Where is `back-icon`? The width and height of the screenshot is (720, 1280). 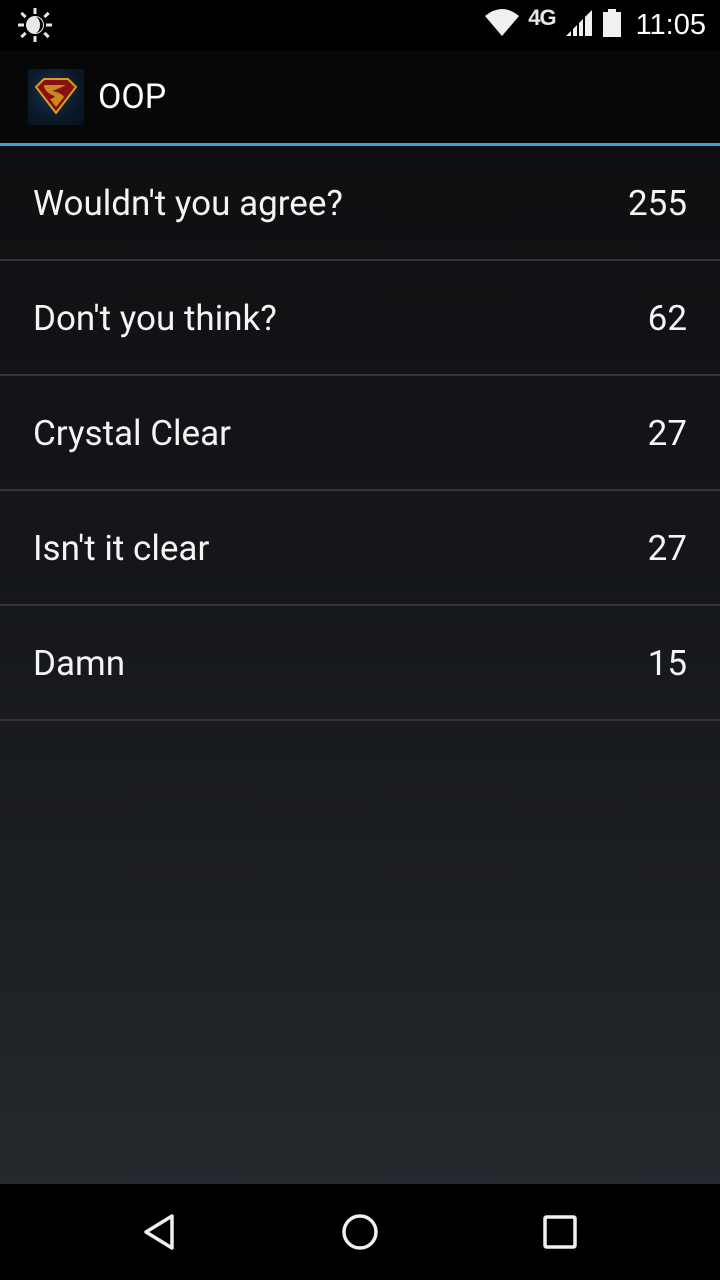
back-icon is located at coordinates (160, 1232).